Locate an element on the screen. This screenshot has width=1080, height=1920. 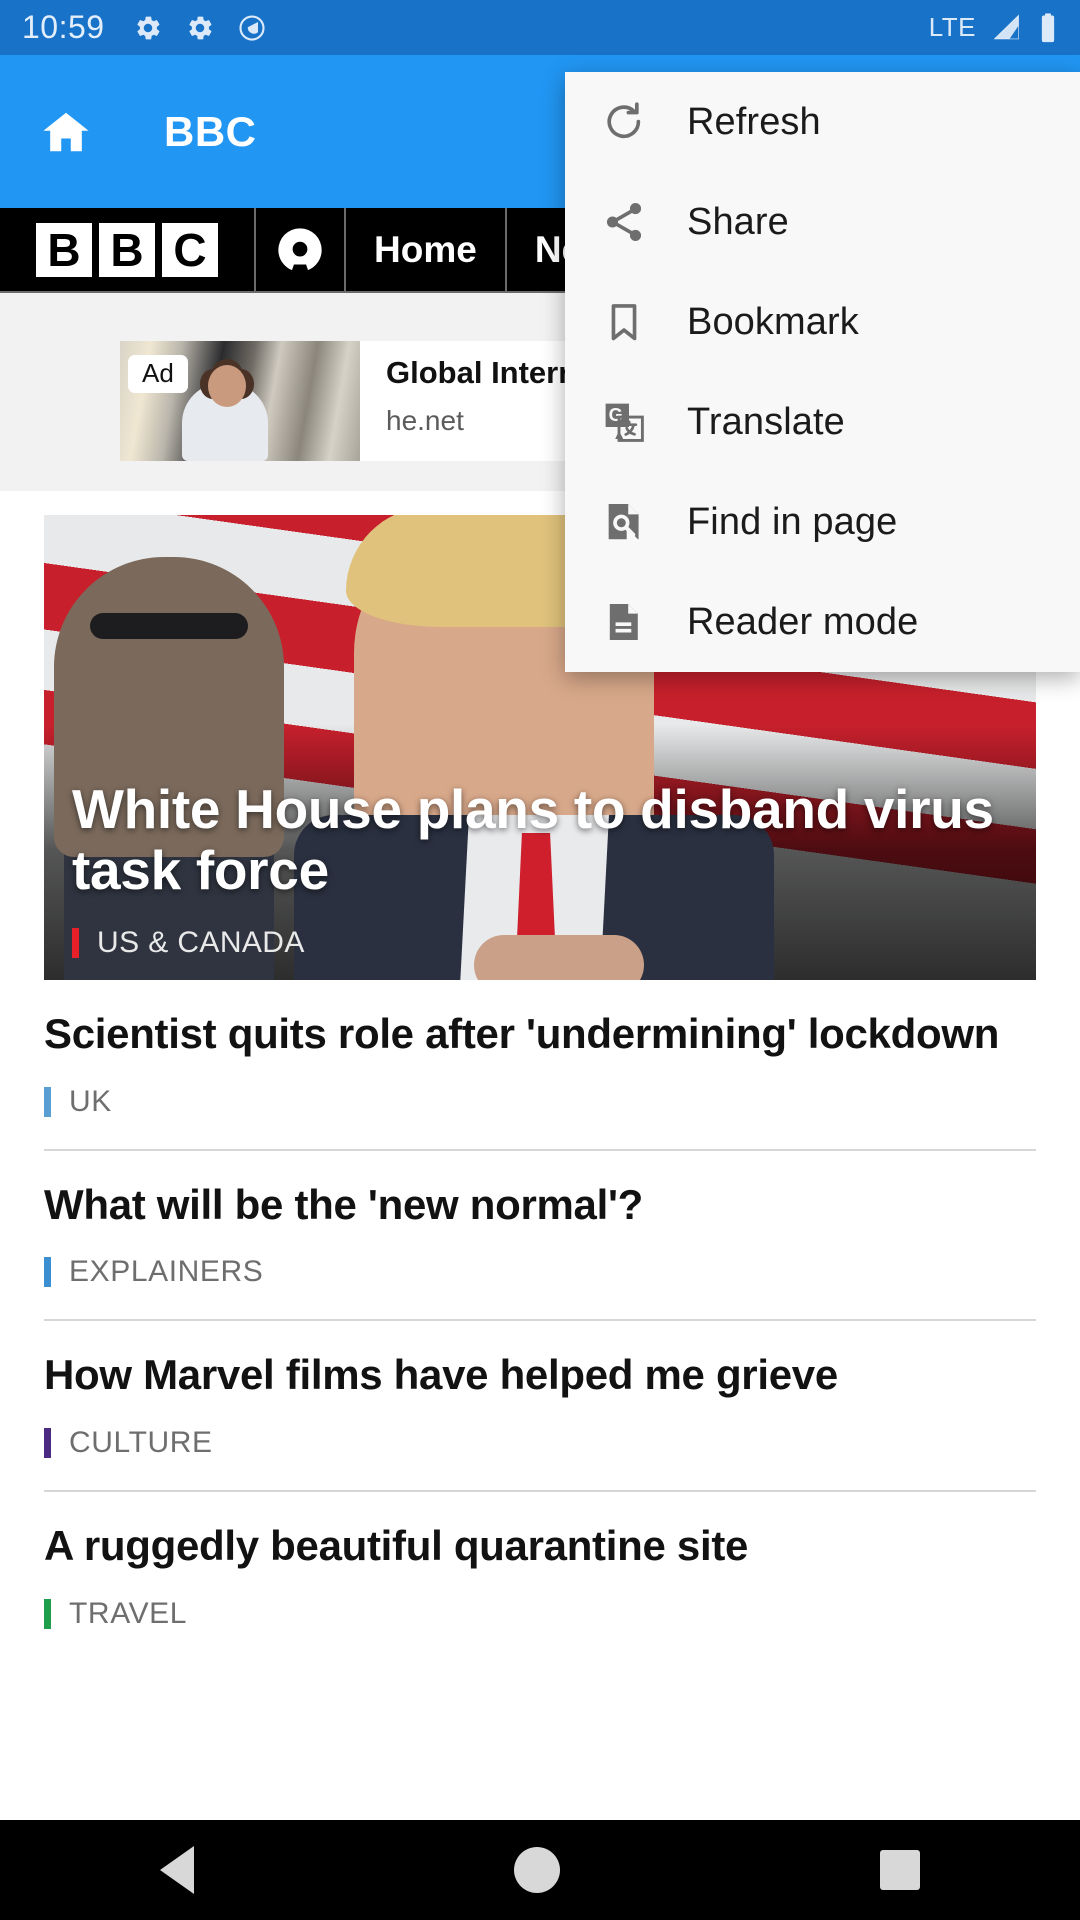
category-label: CULTURE is located at coordinates (141, 1443).